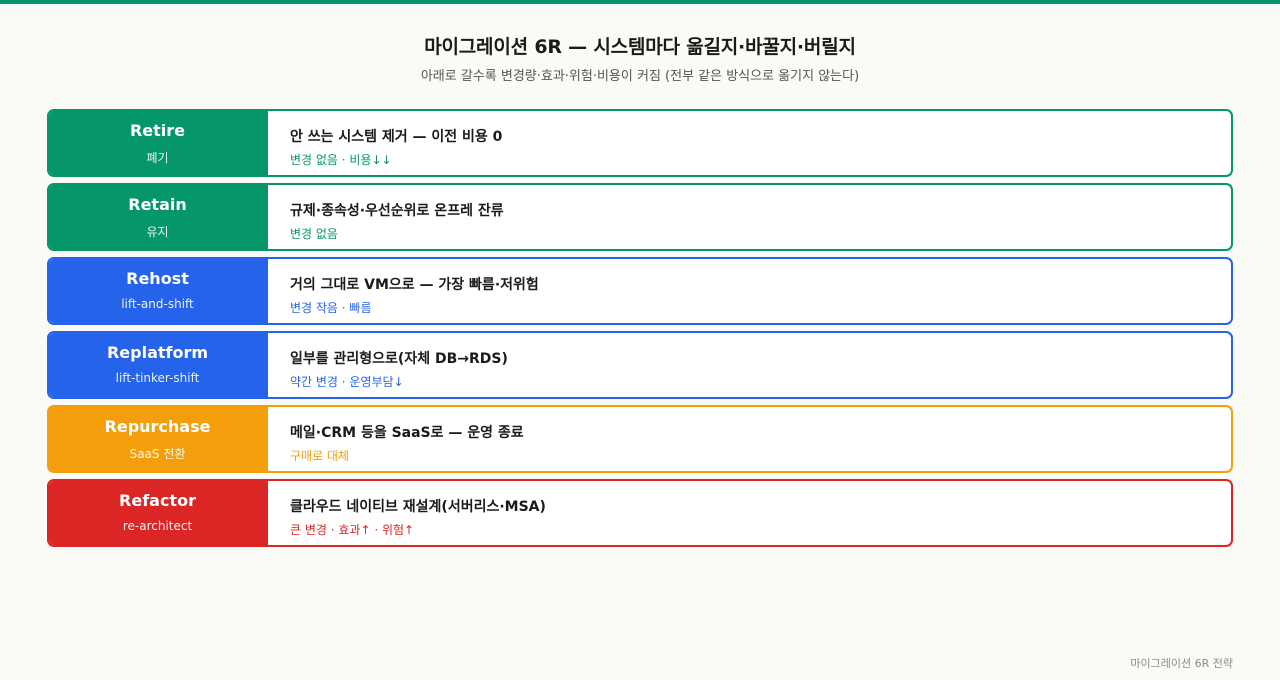 Image resolution: width=1280 pixels, height=680 pixels. I want to click on footer-label: 마이그레이션 6R 전략, so click(1181, 663).